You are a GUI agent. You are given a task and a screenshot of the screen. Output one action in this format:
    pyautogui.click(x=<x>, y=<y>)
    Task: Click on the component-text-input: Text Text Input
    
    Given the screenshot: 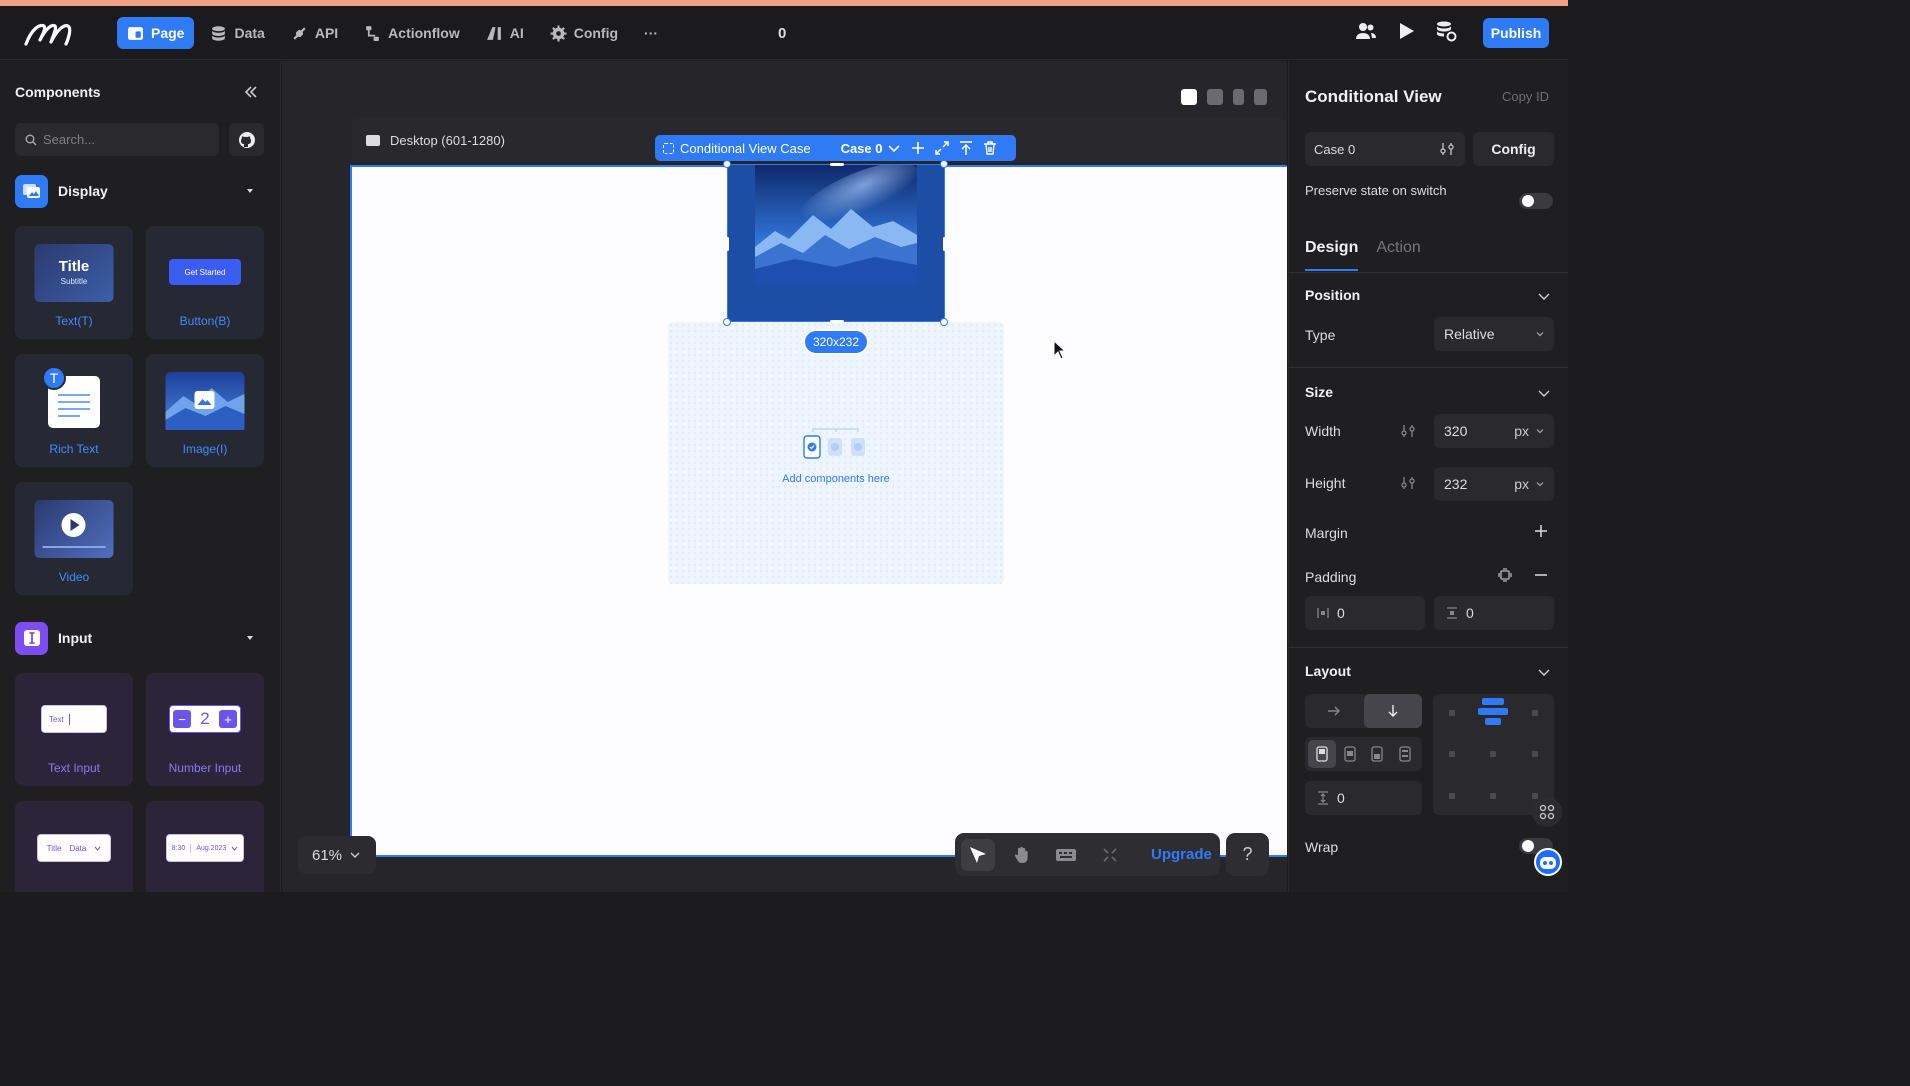 What is the action you would take?
    pyautogui.click(x=74, y=729)
    